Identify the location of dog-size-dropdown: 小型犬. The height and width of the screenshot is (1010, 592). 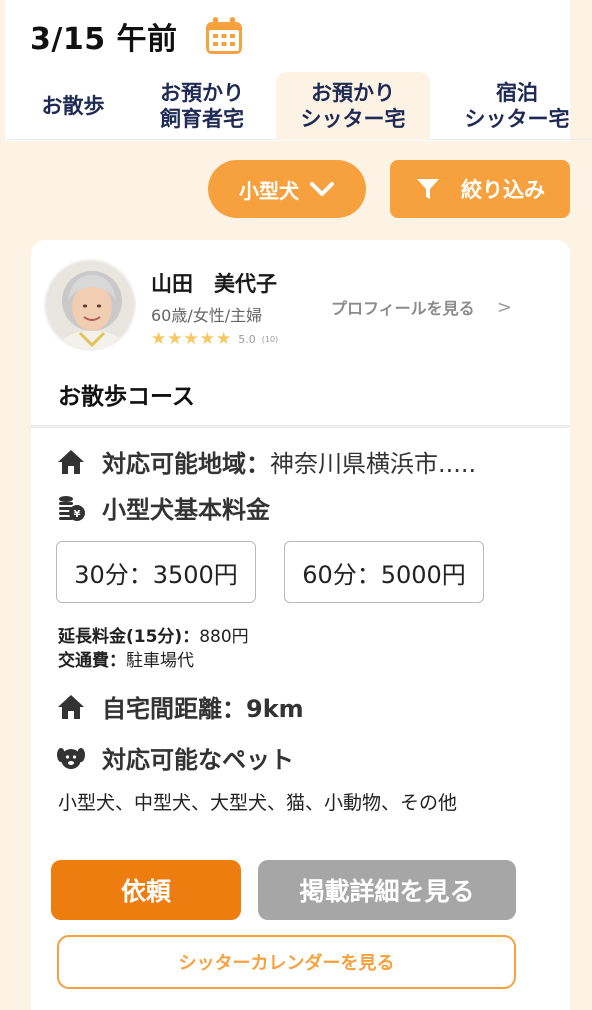
(287, 189).